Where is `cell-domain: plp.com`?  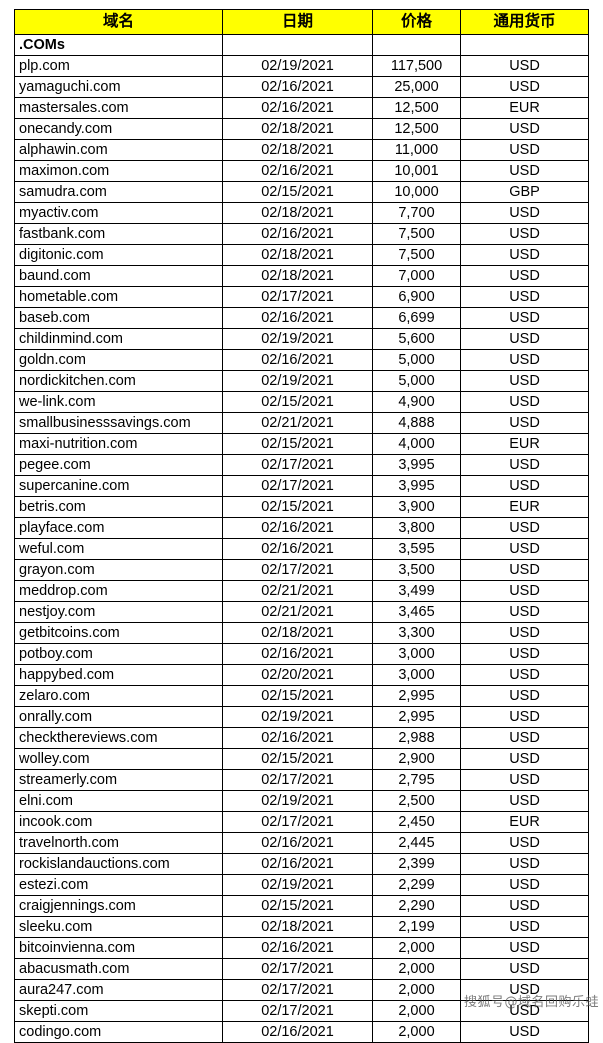 cell-domain: plp.com is located at coordinates (118, 66).